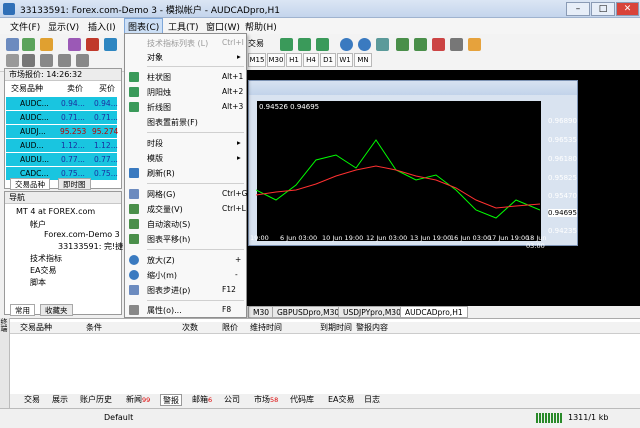 This screenshot has height=428, width=640. Describe the element at coordinates (185, 43) in the screenshot. I see `menu-item-indicator-list: 技术指标列表 (L) Ctrl+I` at that location.